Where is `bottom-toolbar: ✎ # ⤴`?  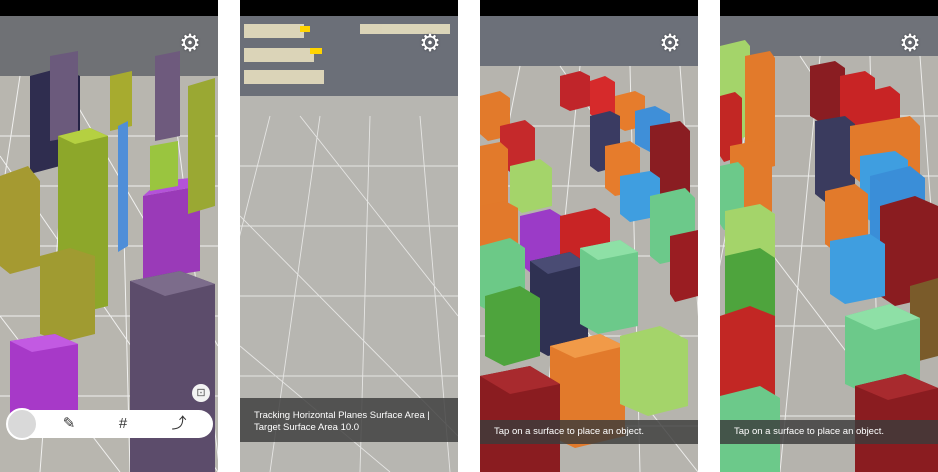 bottom-toolbar: ✎ # ⤴ is located at coordinates (109, 424).